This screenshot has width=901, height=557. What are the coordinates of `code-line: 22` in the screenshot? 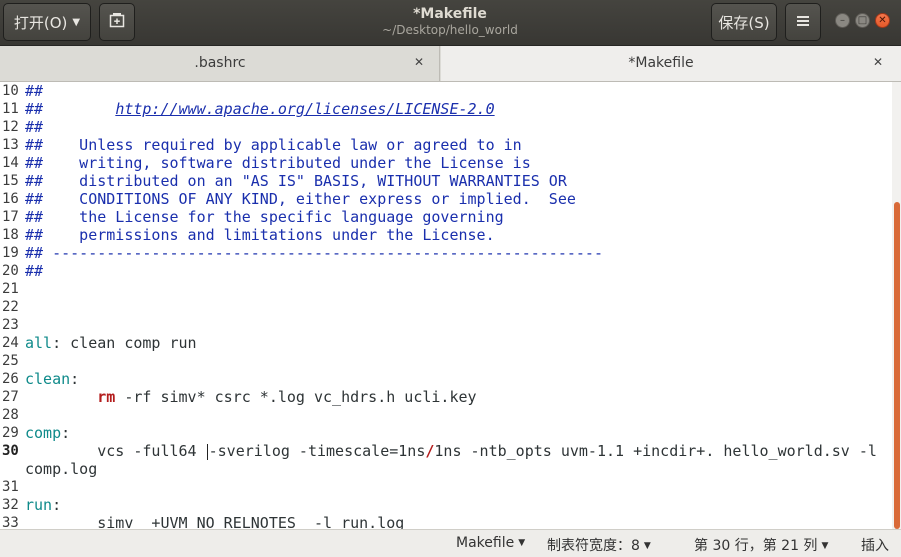 It's located at (446, 307).